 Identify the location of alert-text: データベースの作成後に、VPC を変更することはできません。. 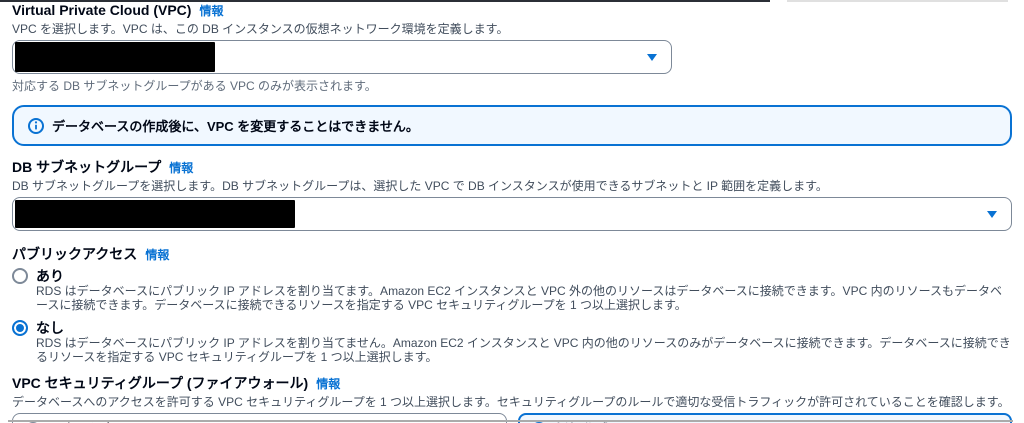
(235, 126).